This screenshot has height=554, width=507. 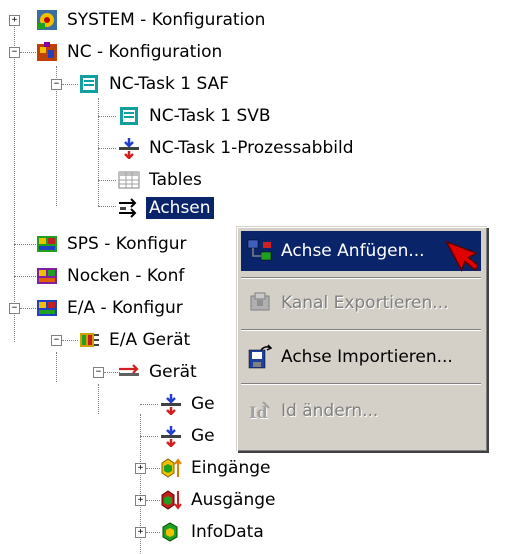 What do you see at coordinates (189, 404) in the screenshot?
I see `tree-item-ge-1: Ge` at bounding box center [189, 404].